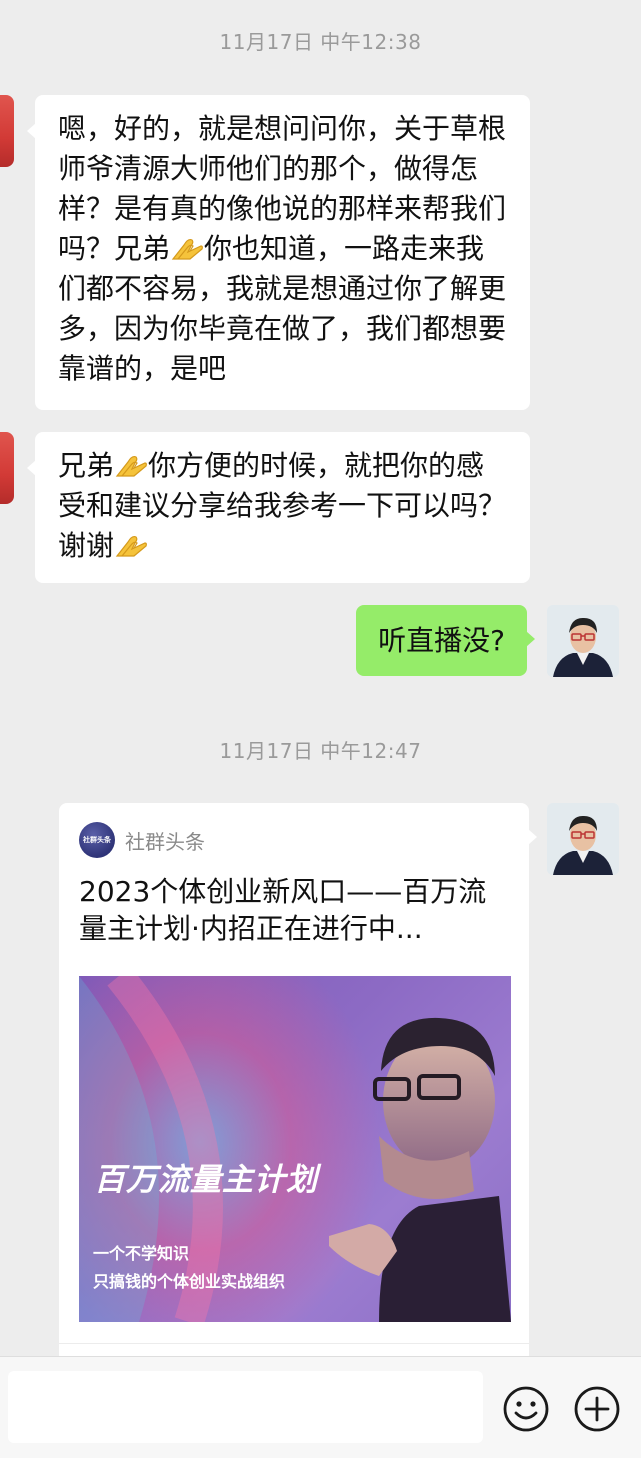  Describe the element at coordinates (189, 1268) in the screenshot. I see `cover-subtitle: 一个不学知识 只搞钱的个体创业实战组织` at that location.